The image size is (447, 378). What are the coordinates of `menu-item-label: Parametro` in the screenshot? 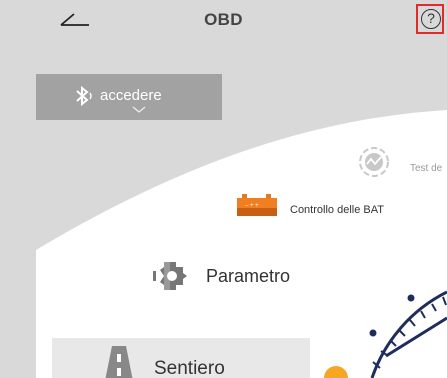 It's located at (248, 276).